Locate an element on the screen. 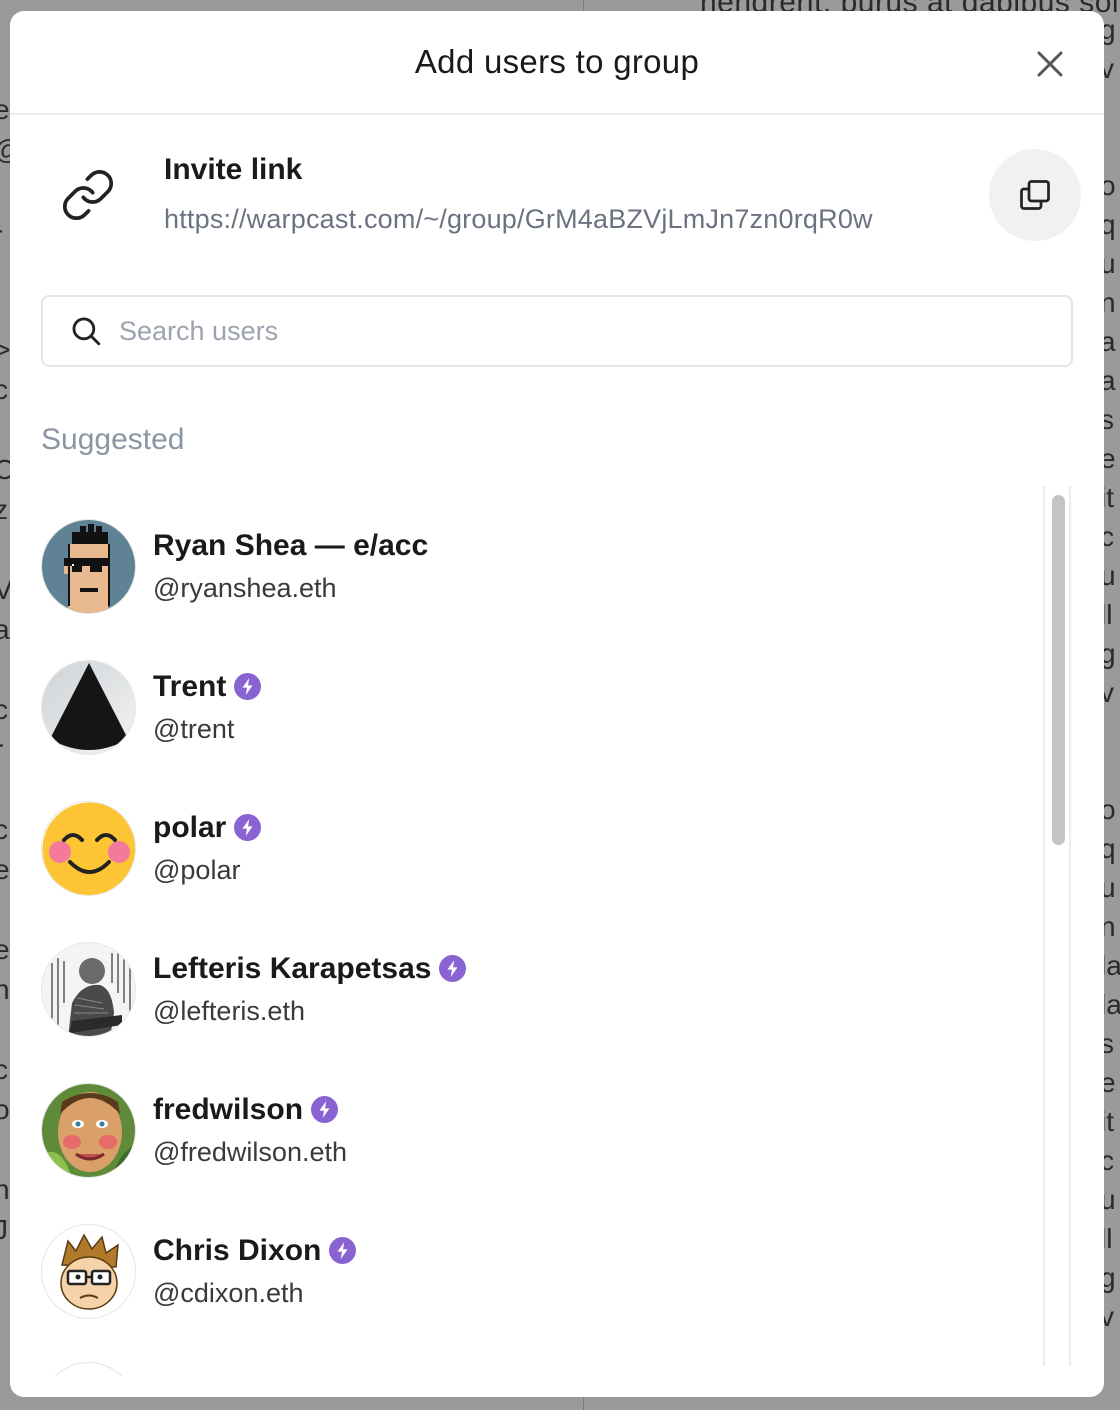  user-name: Chris Dixon is located at coordinates (237, 1250).